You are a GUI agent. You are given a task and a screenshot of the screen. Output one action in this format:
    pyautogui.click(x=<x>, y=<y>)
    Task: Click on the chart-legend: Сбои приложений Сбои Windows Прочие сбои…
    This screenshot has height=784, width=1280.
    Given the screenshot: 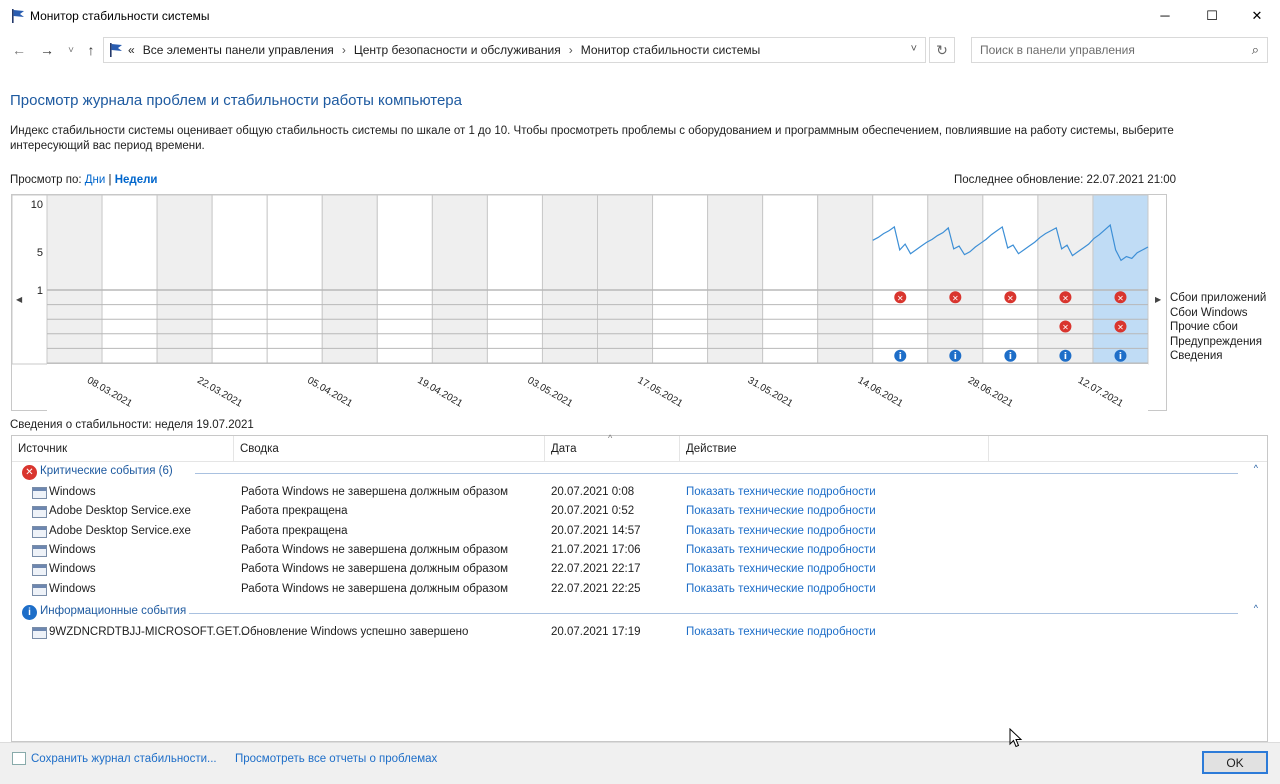 What is the action you would take?
    pyautogui.click(x=1218, y=327)
    